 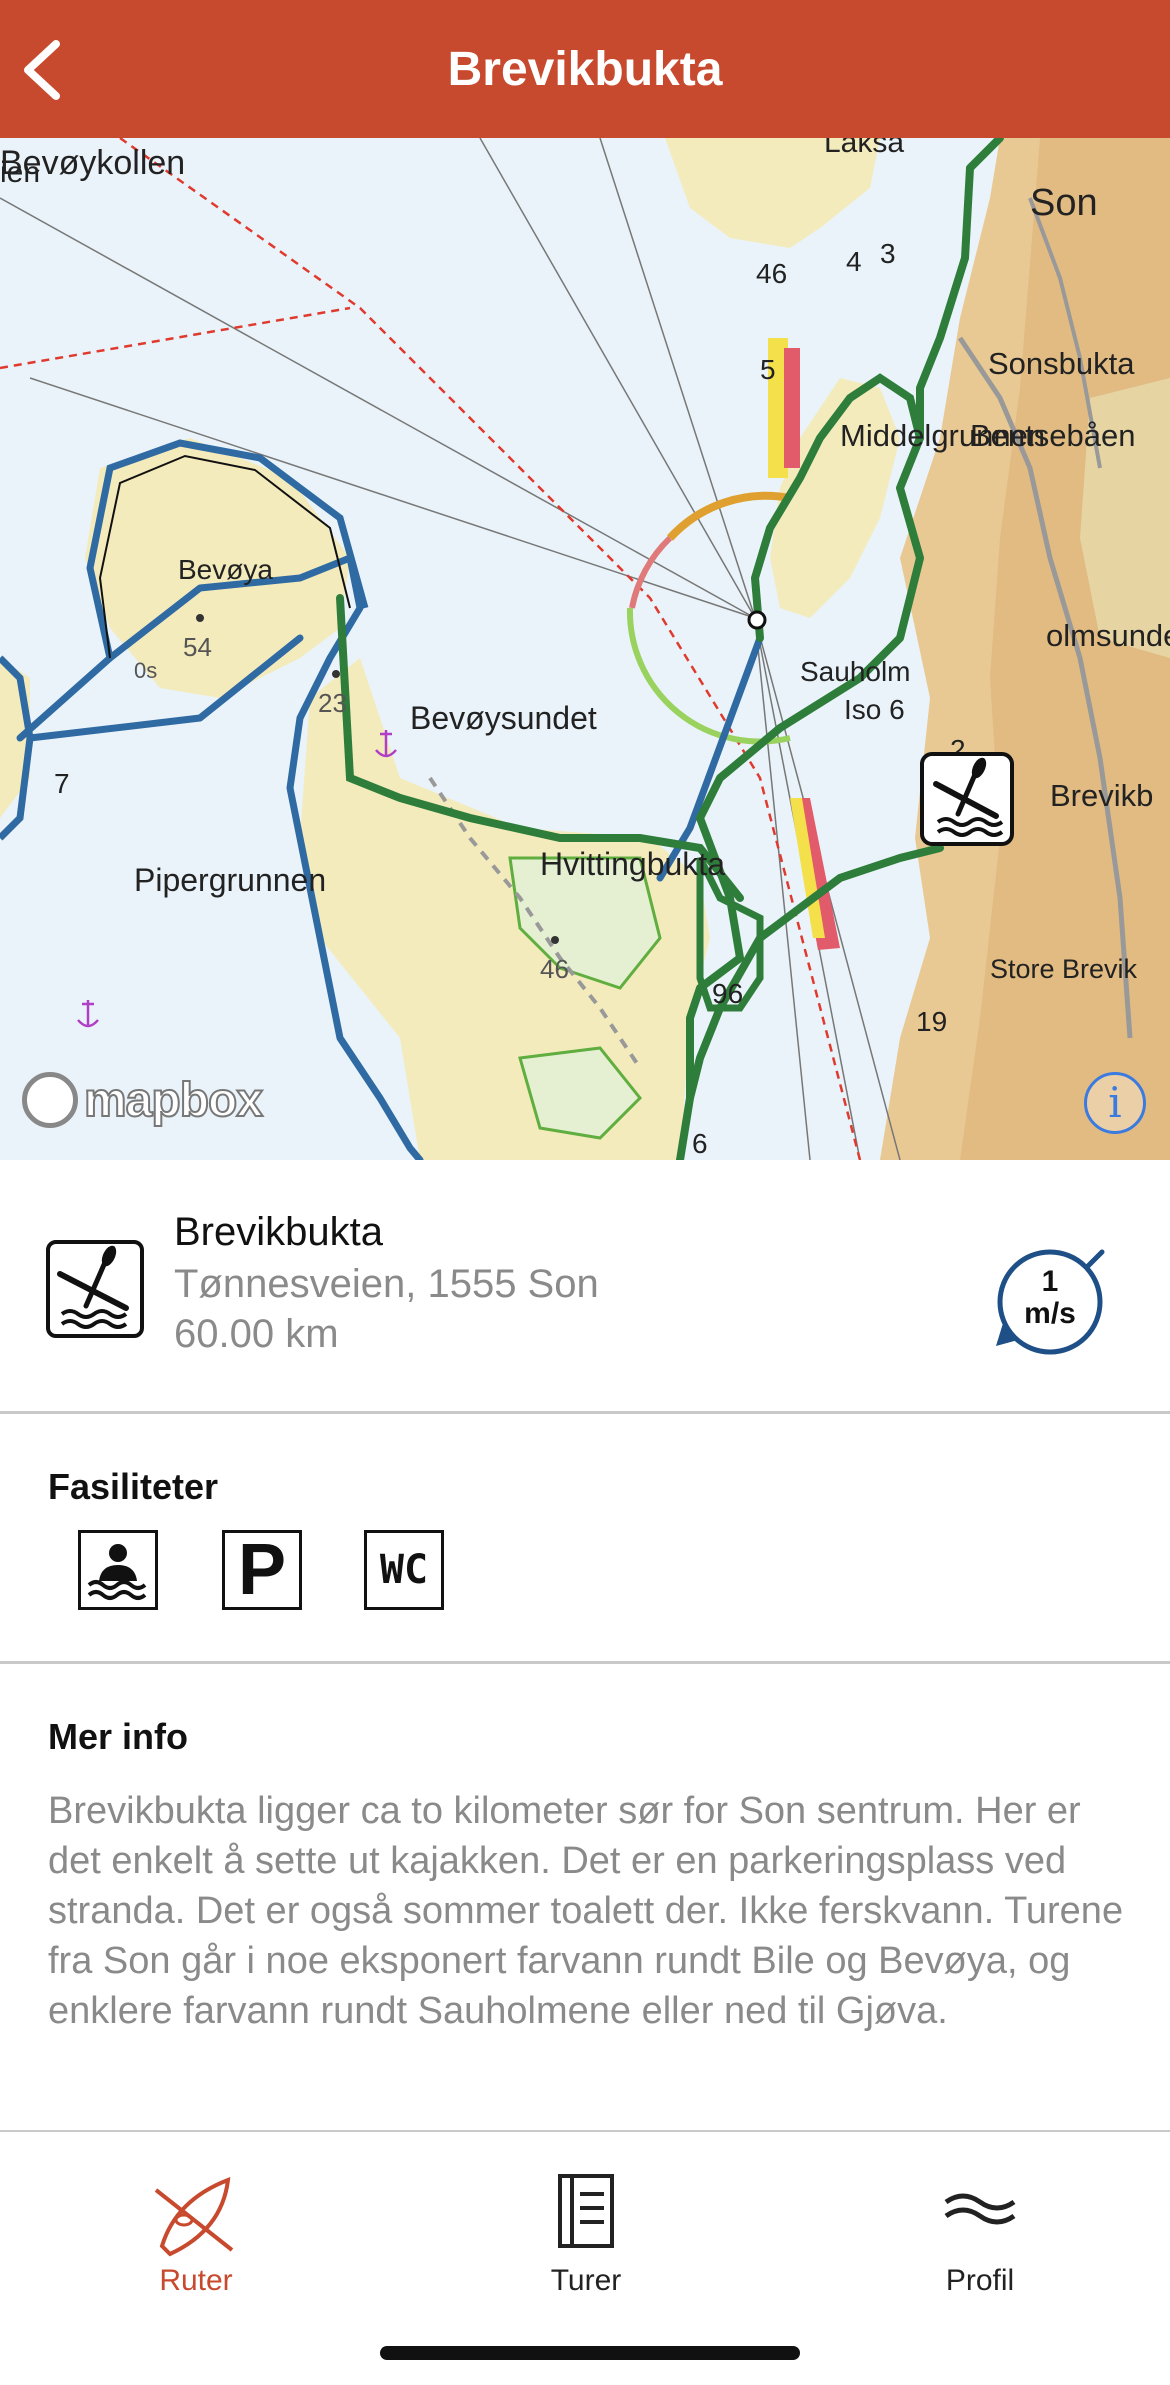 I want to click on mapbox-logo: mapbox, so click(x=143, y=1100).